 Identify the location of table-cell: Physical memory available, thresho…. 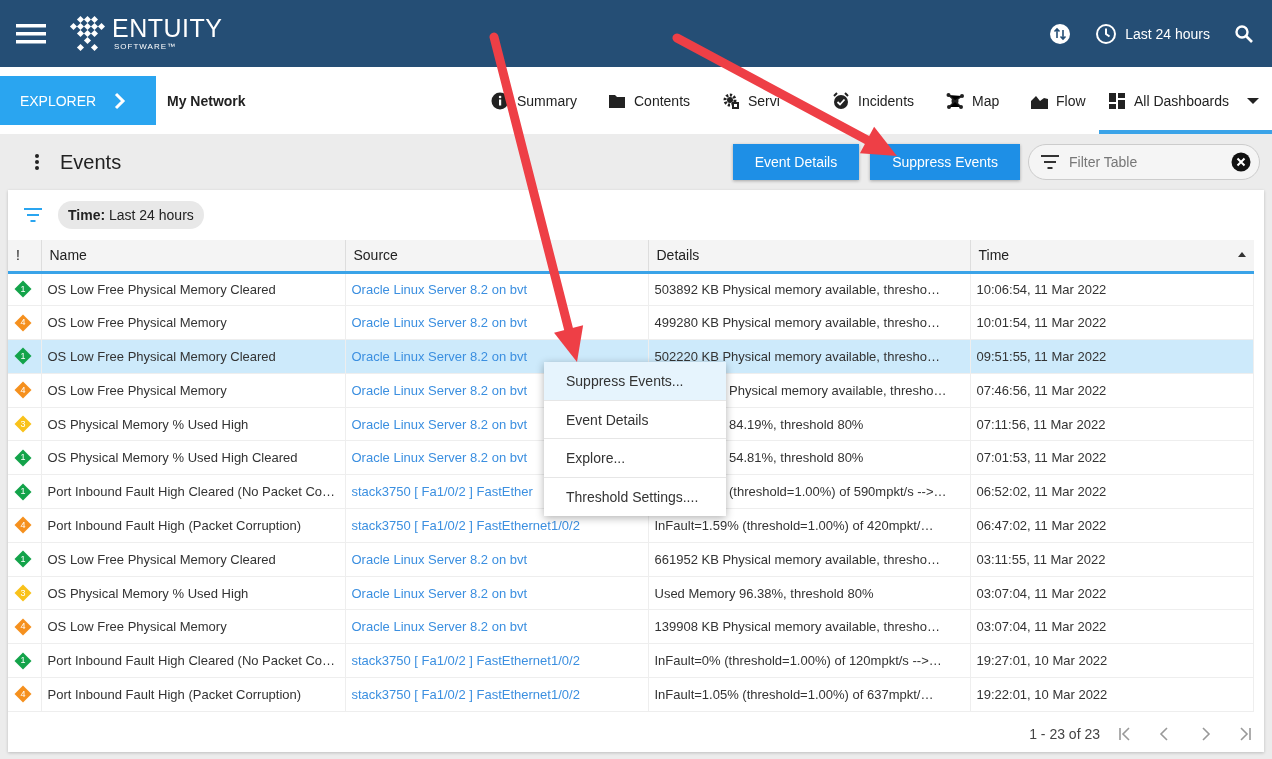
(838, 390).